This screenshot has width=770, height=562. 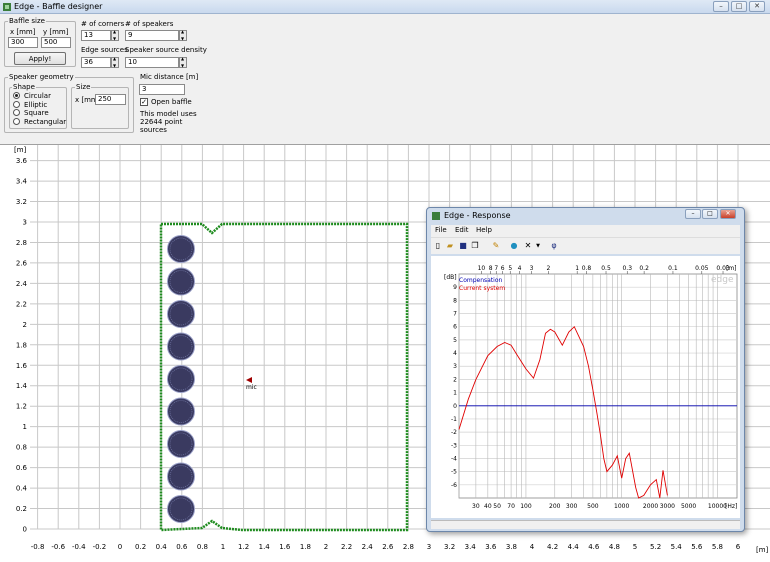 I want to click on x-tick-label: 4.8, so click(x=614, y=547).